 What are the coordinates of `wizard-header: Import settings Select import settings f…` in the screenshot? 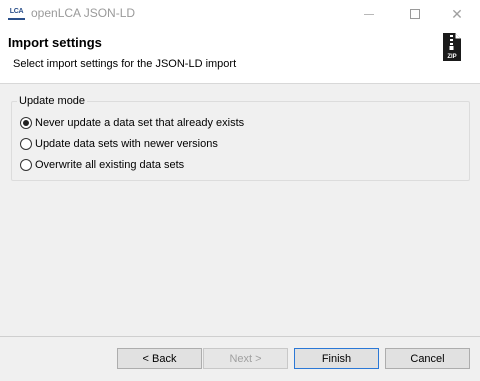 It's located at (240, 55).